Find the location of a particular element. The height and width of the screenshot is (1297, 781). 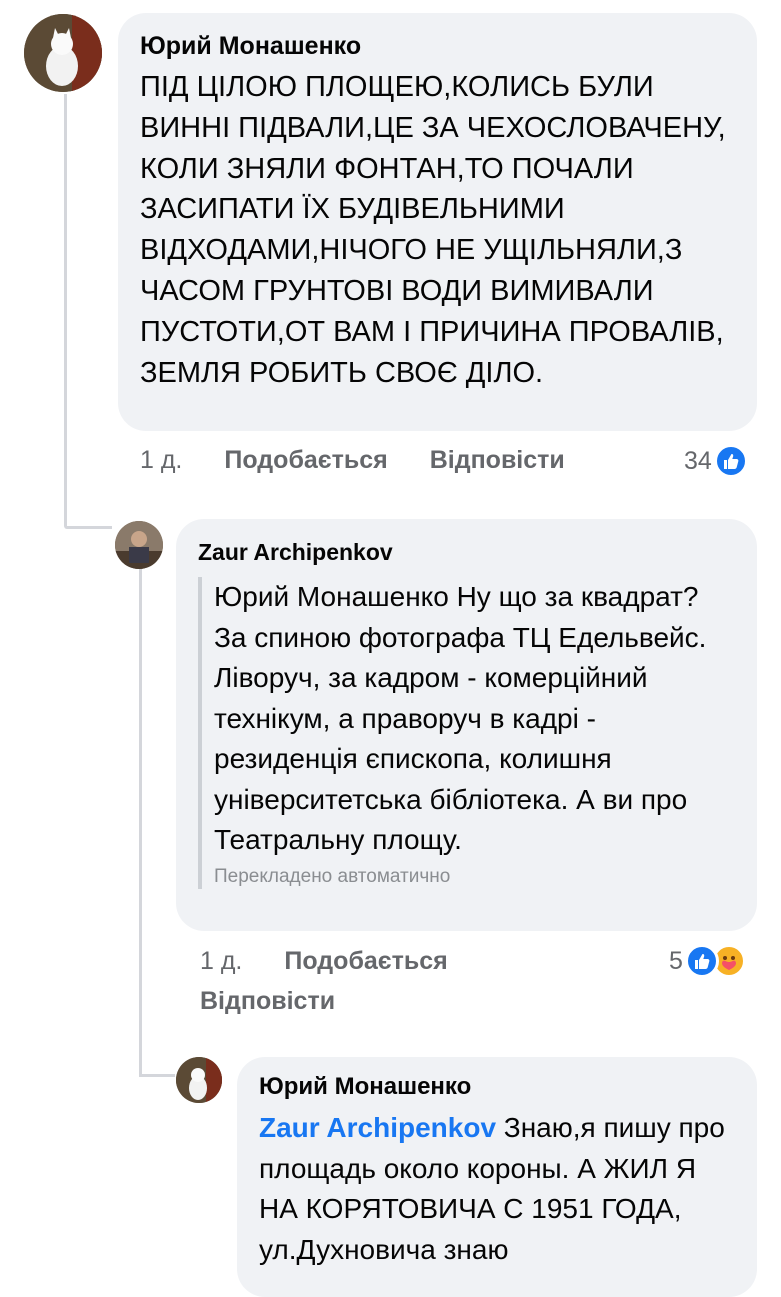

reaction-summary: 34 is located at coordinates (716, 461).